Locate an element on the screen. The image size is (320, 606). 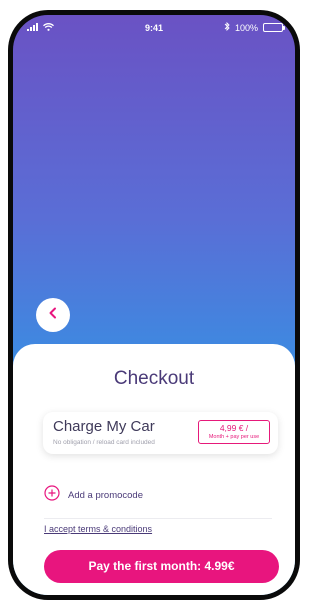
status-bar: 9:41 100% is located at coordinates (154, 29).